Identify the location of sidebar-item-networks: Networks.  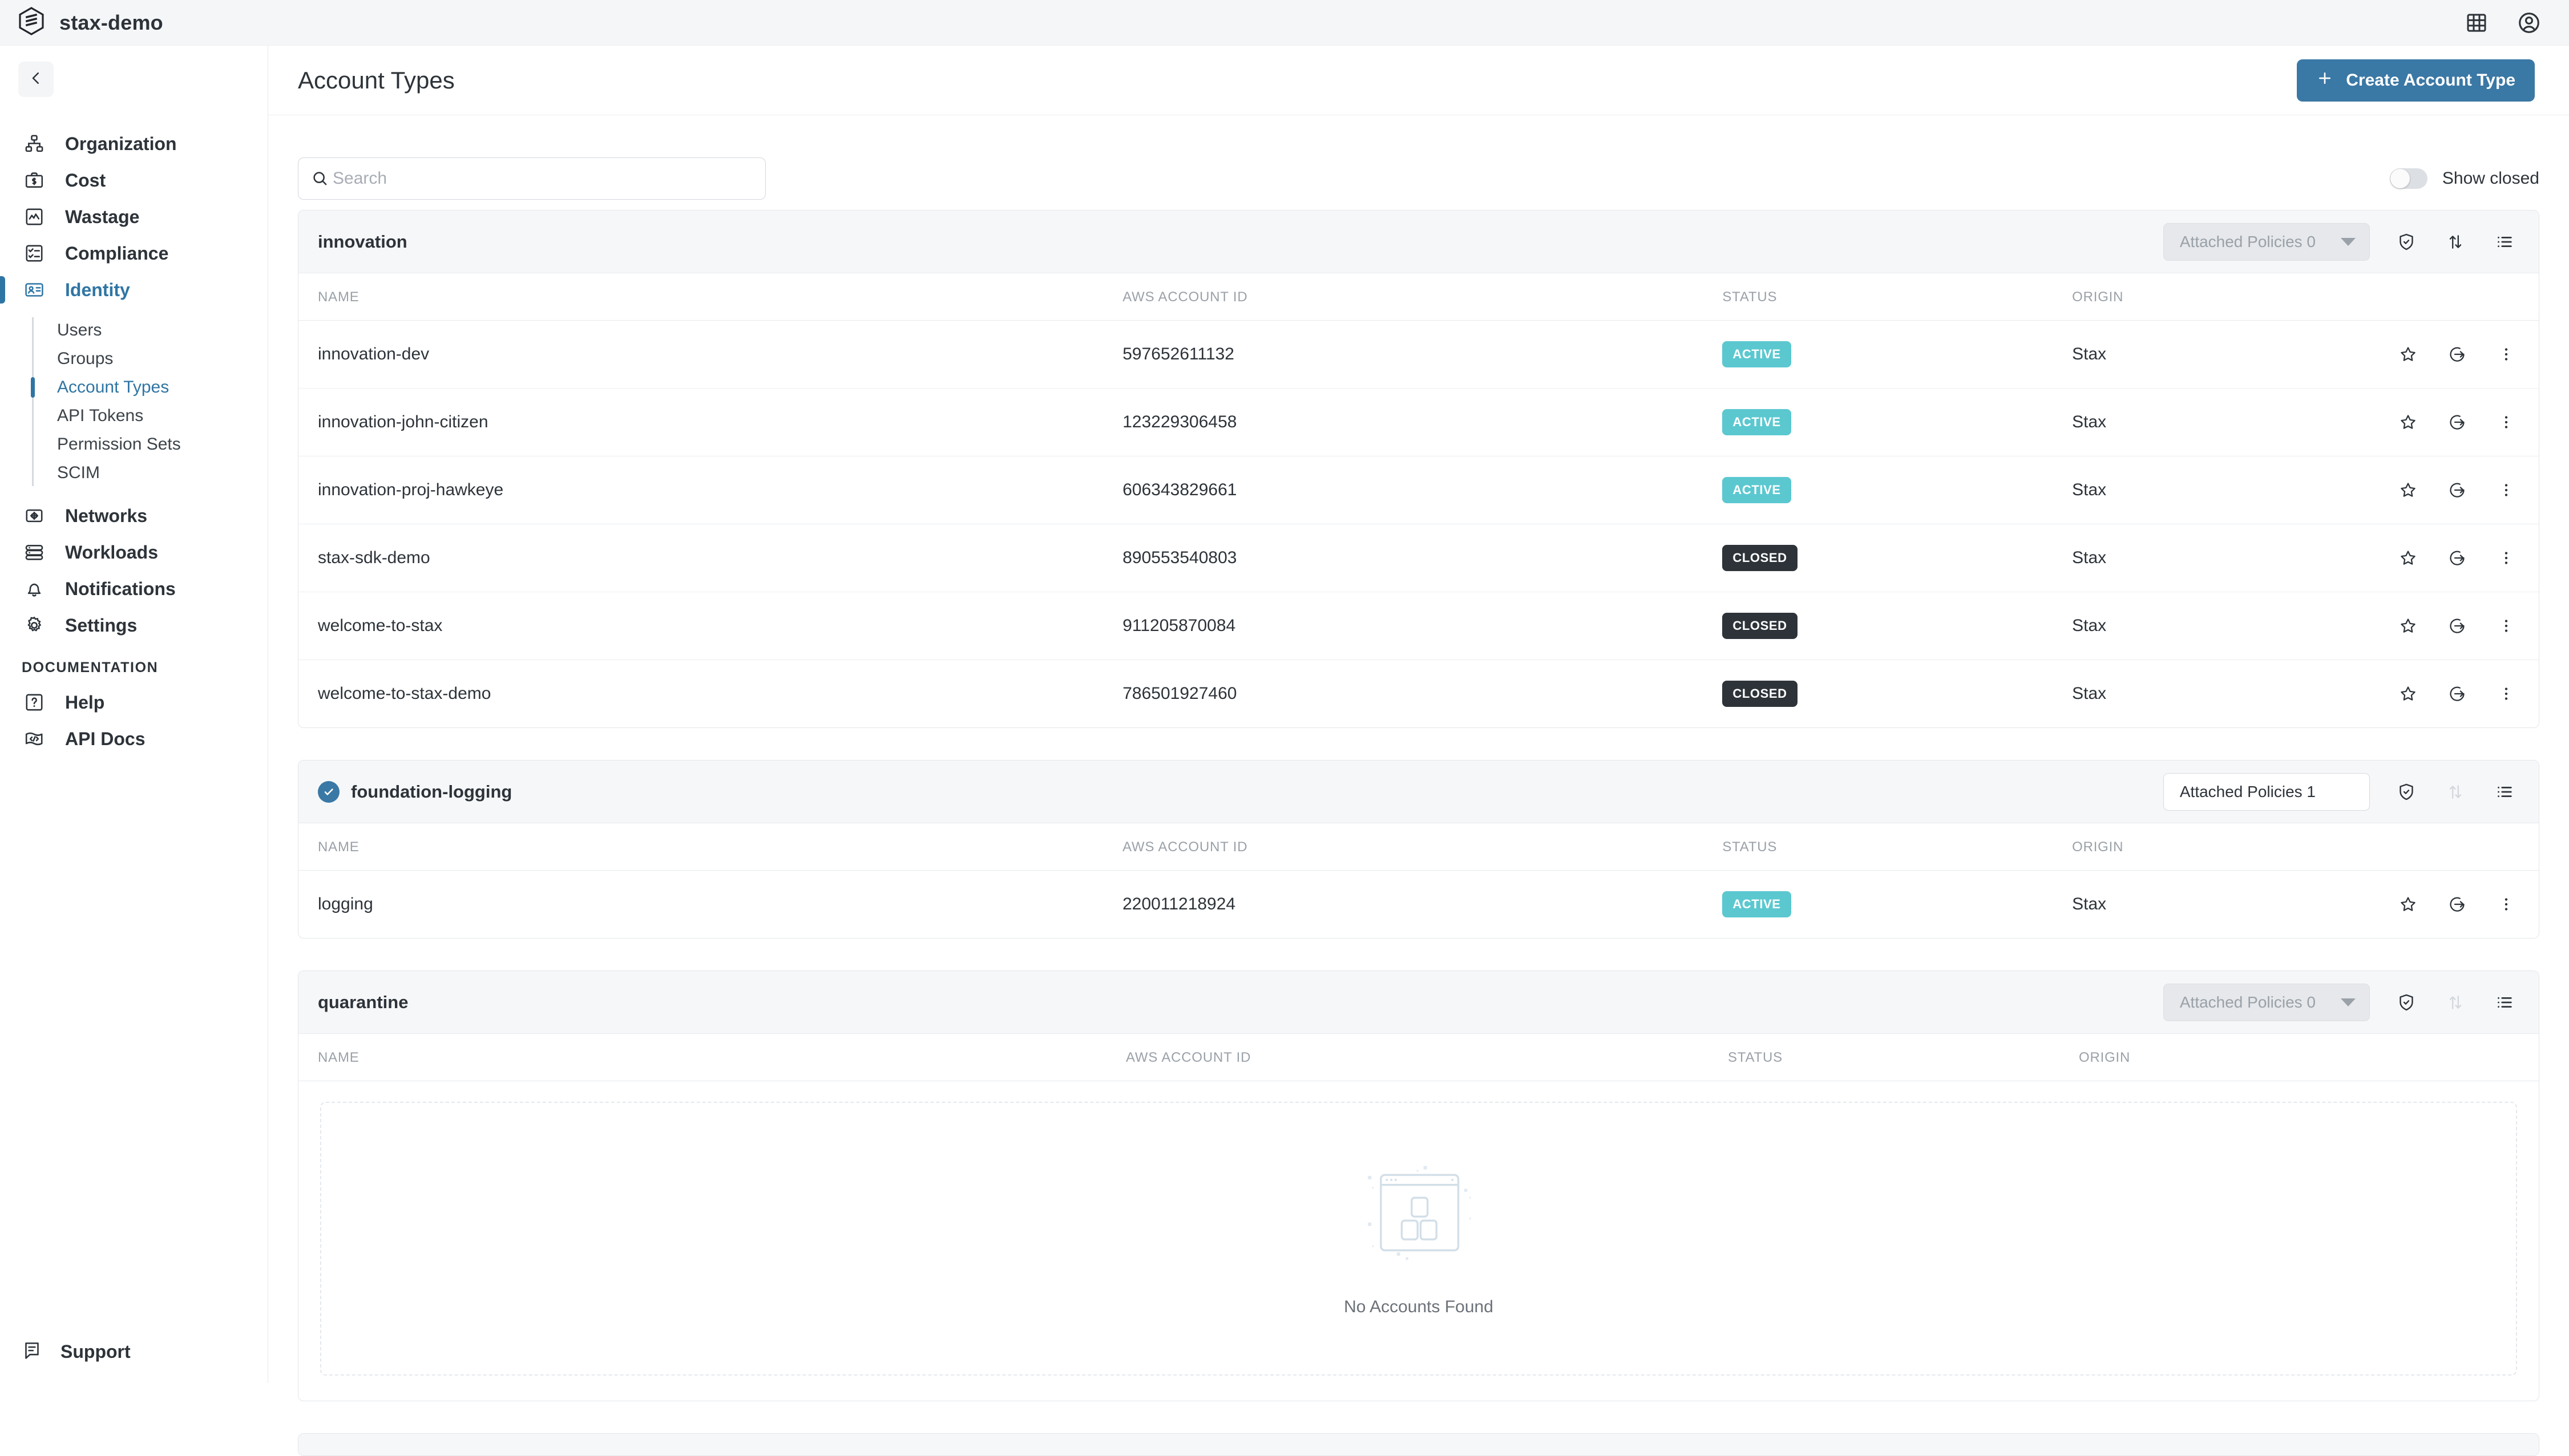
(134, 516).